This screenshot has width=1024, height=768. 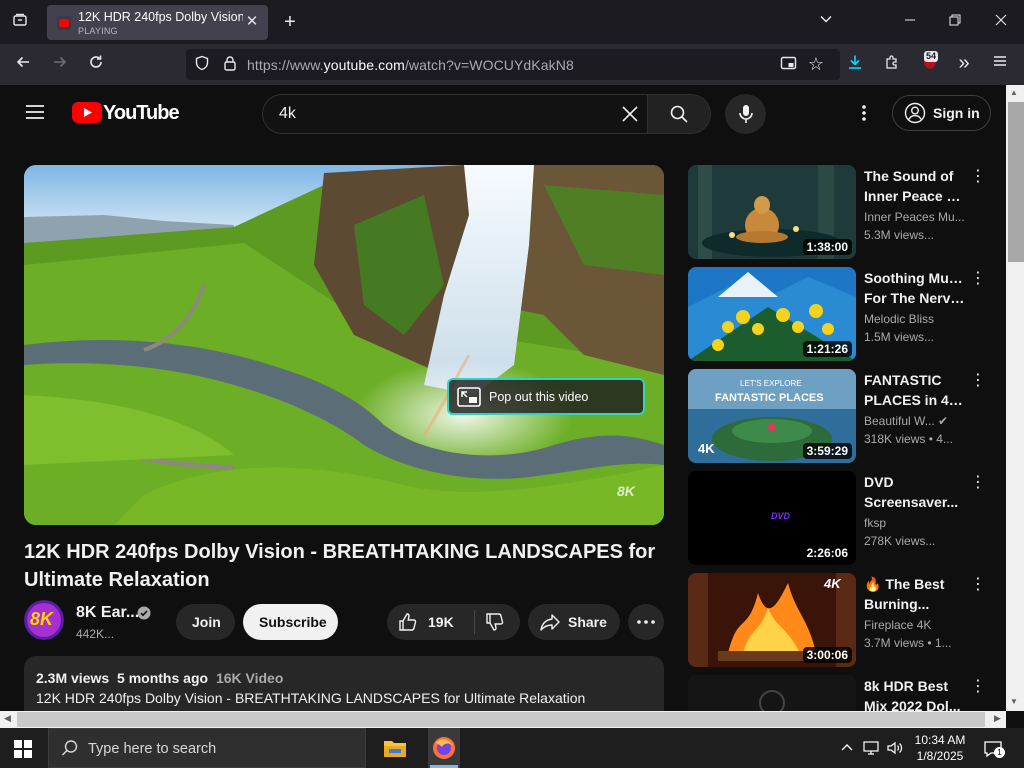 I want to click on show-hidden-icons-chevron-icon, so click(x=847, y=747).